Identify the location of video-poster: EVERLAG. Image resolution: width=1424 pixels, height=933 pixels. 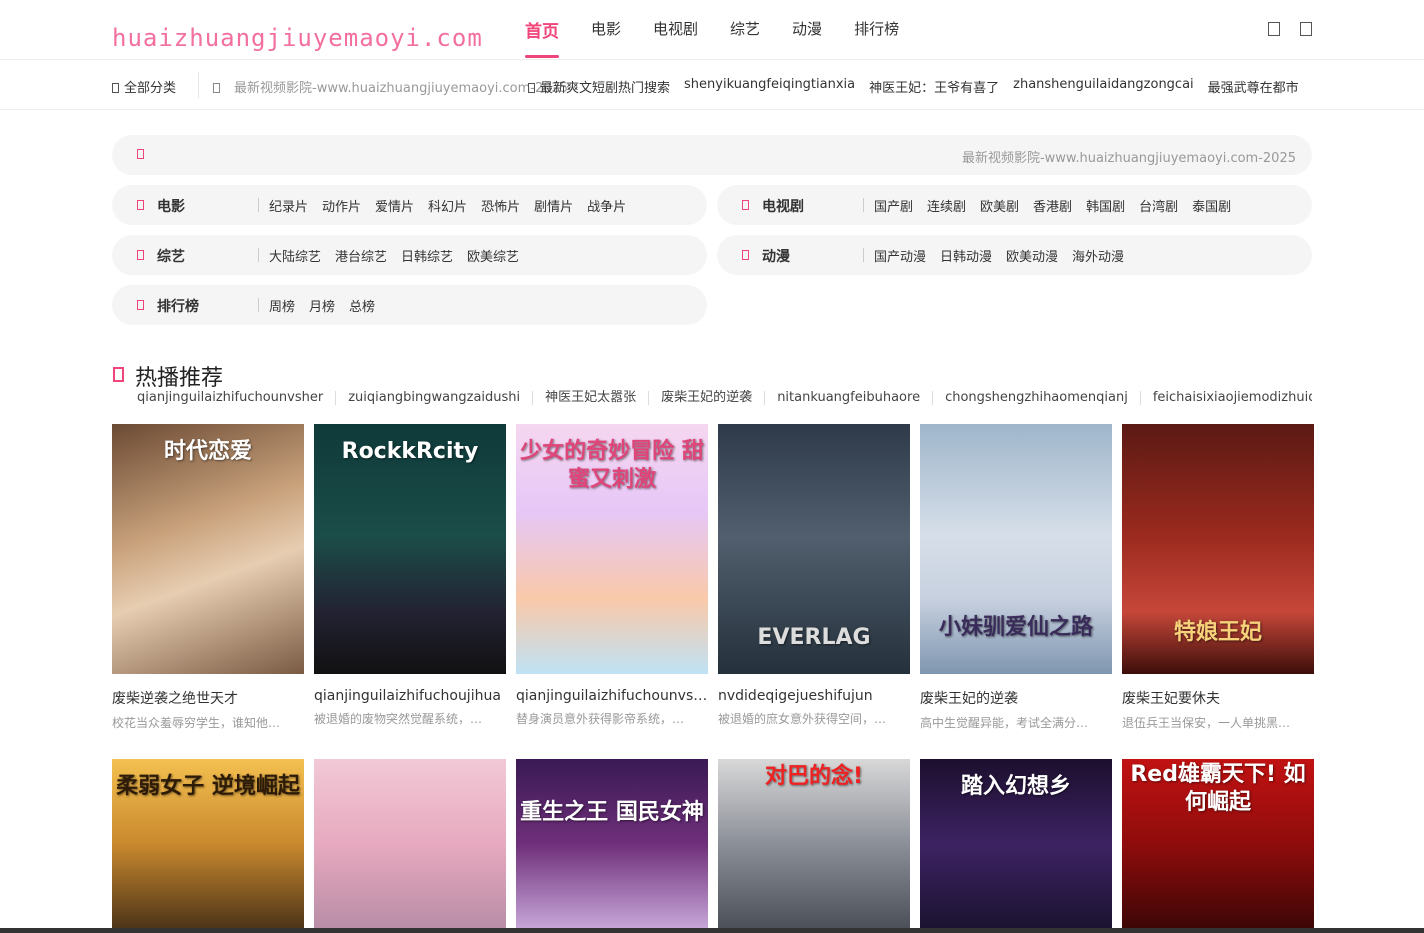
(814, 549).